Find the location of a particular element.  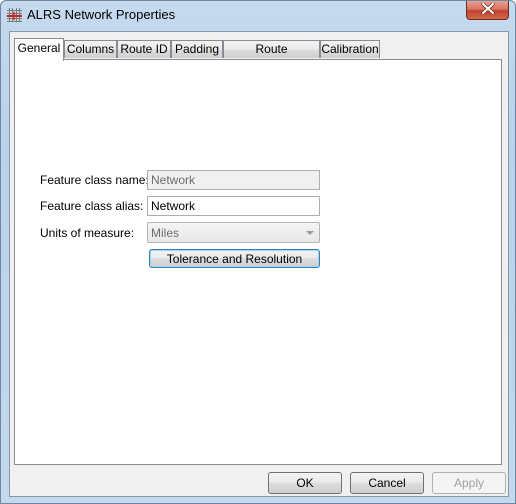

title-bar: ALRS Network Properties is located at coordinates (258, 15).